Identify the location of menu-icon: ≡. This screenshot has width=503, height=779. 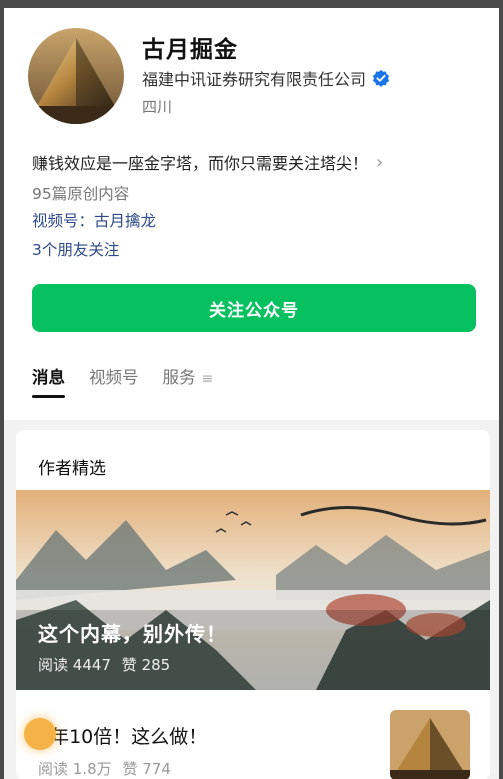
(207, 379).